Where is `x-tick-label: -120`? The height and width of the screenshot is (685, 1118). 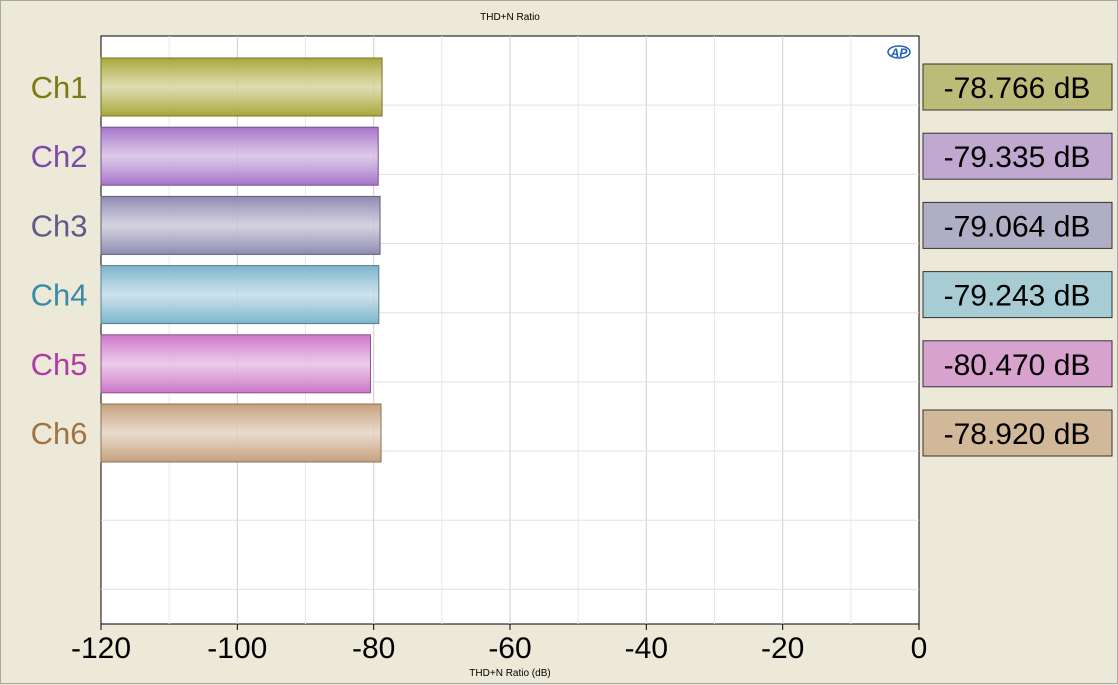 x-tick-label: -120 is located at coordinates (101, 648).